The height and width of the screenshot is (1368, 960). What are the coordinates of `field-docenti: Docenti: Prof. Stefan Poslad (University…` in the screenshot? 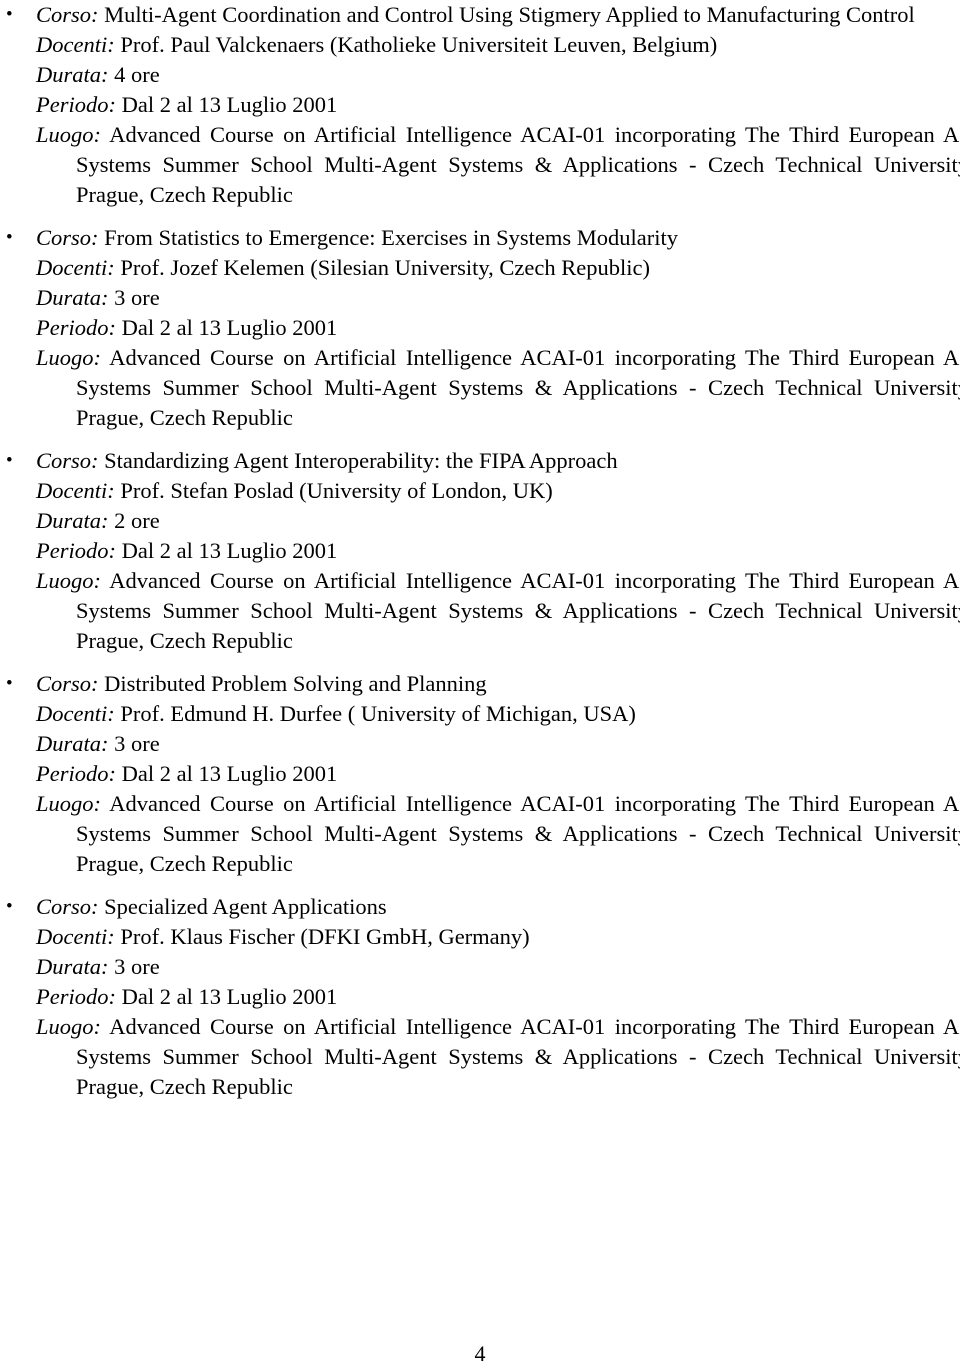 It's located at (498, 491).